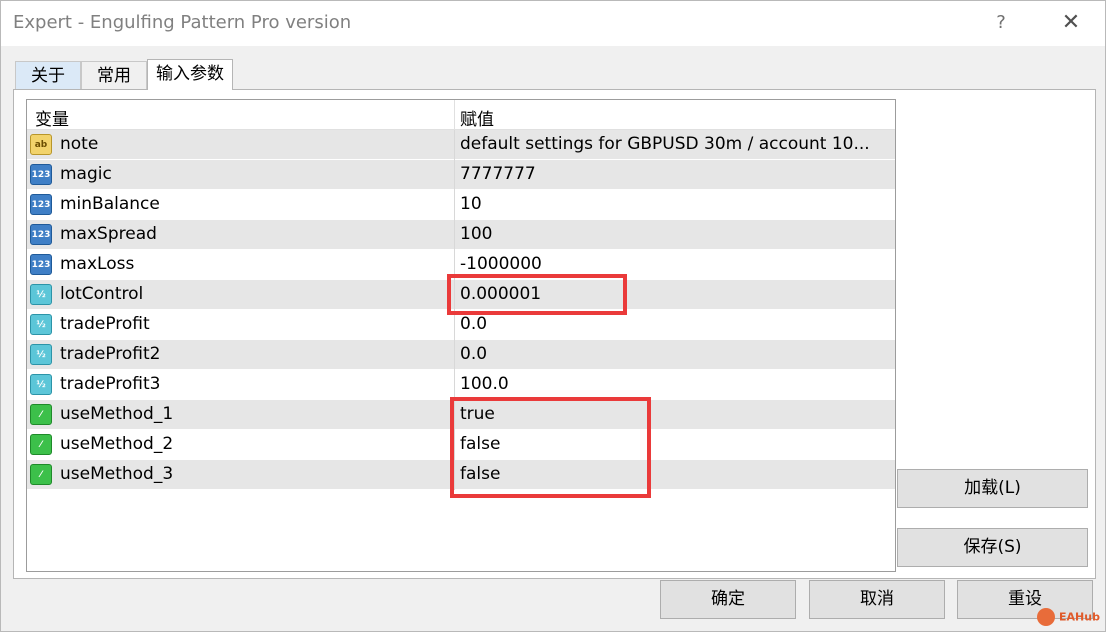  Describe the element at coordinates (182, 22) in the screenshot. I see `window-title: Expert - Engulfing Pattern Pro version` at that location.